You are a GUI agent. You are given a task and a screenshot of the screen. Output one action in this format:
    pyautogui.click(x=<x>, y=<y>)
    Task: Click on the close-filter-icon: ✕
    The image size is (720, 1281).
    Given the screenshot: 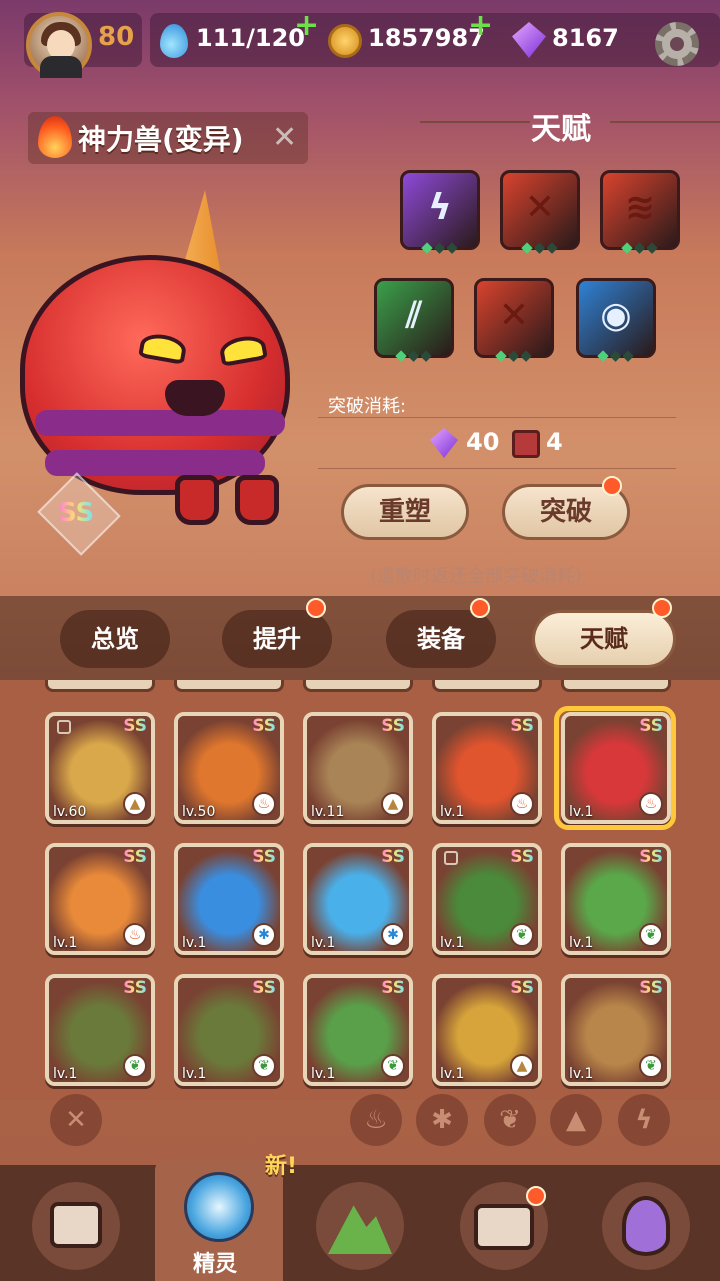 What is the action you would take?
    pyautogui.click(x=76, y=1120)
    